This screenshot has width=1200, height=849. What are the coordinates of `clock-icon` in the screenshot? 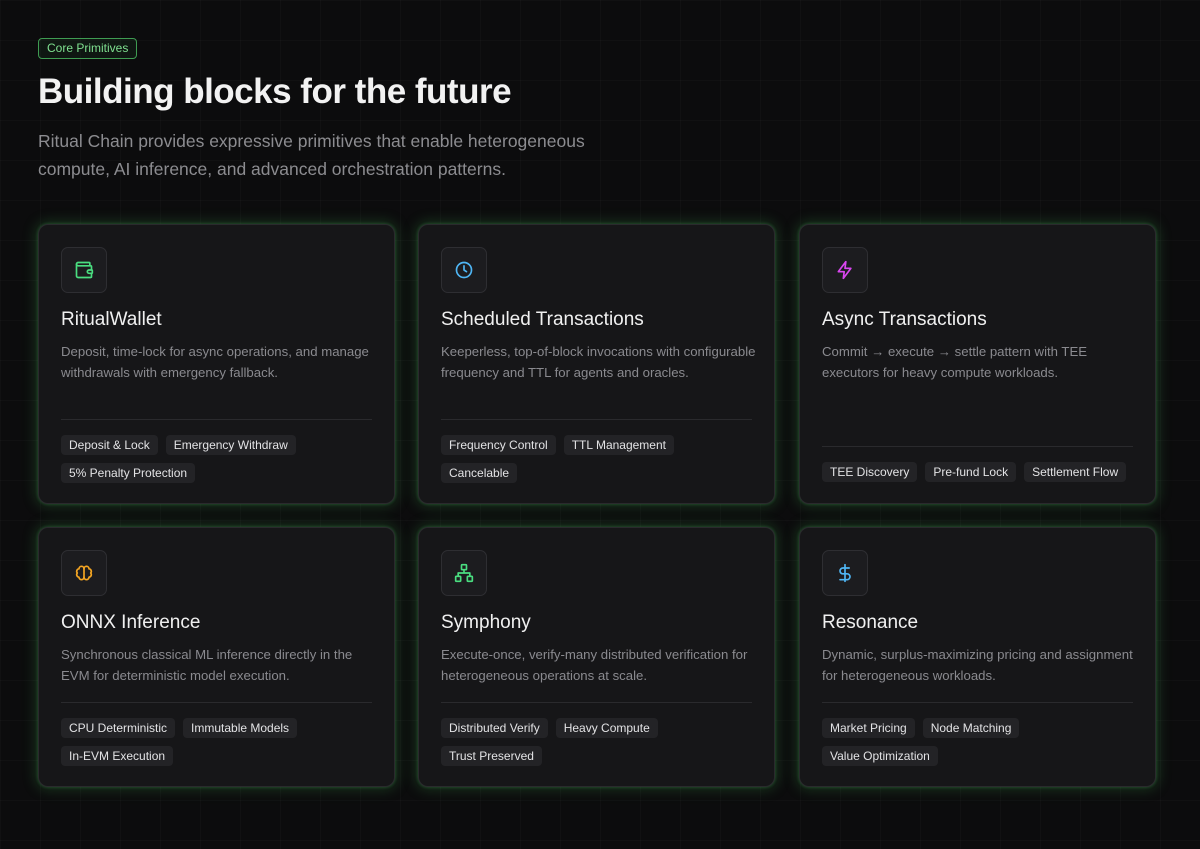 It's located at (464, 270).